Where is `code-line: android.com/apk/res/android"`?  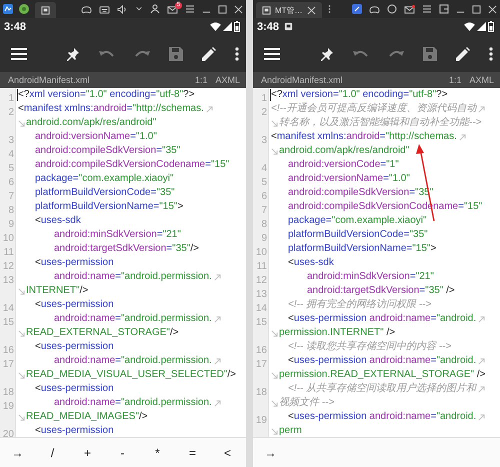
code-line: android.com/apk/res/android" is located at coordinates (344, 151).